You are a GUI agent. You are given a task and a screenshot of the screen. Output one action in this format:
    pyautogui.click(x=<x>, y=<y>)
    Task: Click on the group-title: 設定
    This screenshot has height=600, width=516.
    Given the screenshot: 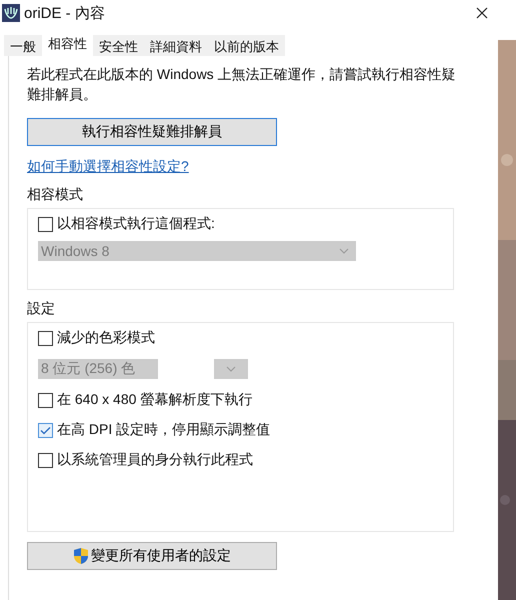 What is the action you would take?
    pyautogui.click(x=41, y=309)
    